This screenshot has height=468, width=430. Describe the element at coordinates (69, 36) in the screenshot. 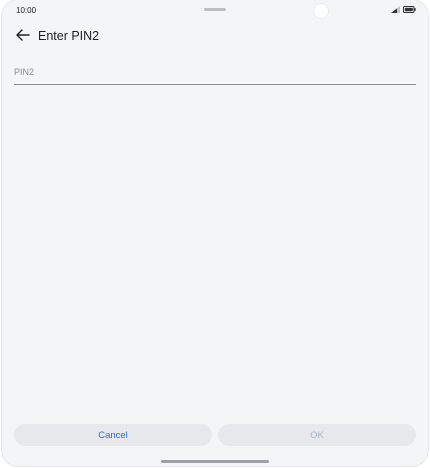

I see `page-title: Enter PIN2` at that location.